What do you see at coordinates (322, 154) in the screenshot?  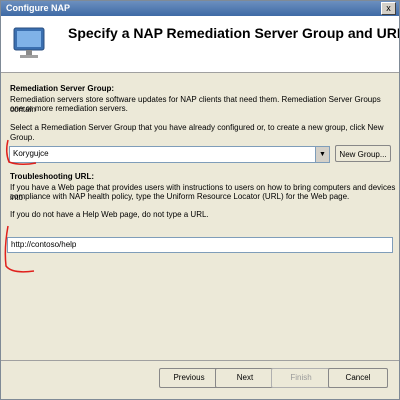 I see `chevron-down-icon: ▼` at bounding box center [322, 154].